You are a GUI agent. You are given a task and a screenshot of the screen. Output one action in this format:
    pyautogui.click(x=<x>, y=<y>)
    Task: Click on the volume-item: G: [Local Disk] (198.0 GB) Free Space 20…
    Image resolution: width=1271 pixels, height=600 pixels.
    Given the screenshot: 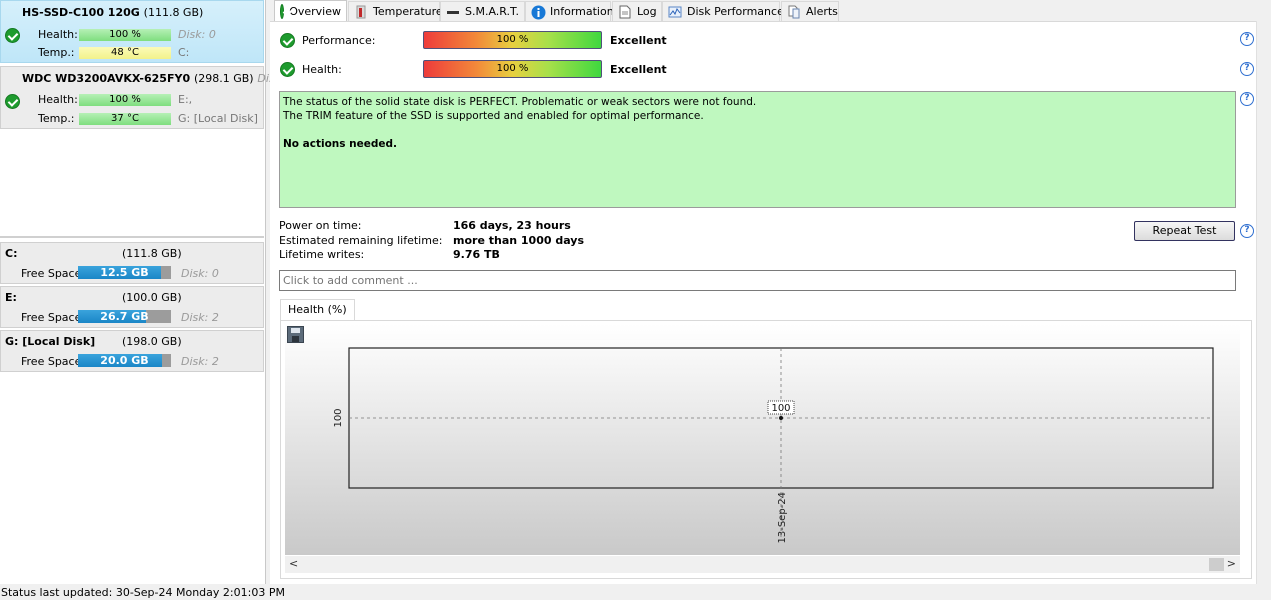 What is the action you would take?
    pyautogui.click(x=132, y=351)
    